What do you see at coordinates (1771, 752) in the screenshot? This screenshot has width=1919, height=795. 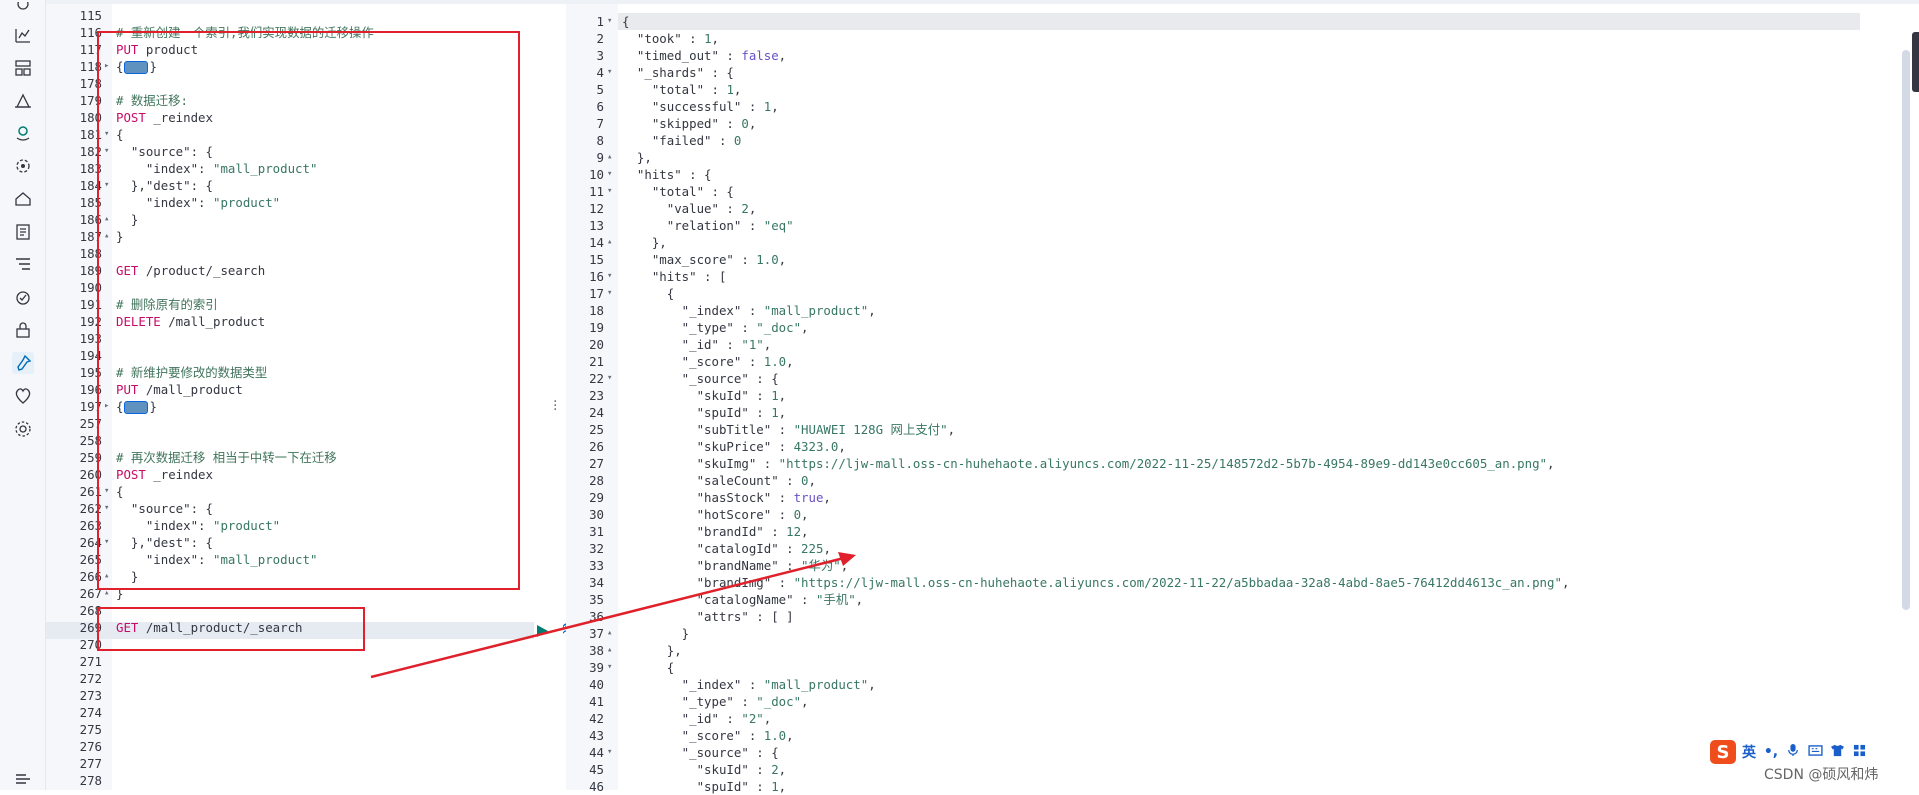 I see `ime-punctuation-icon: •,` at bounding box center [1771, 752].